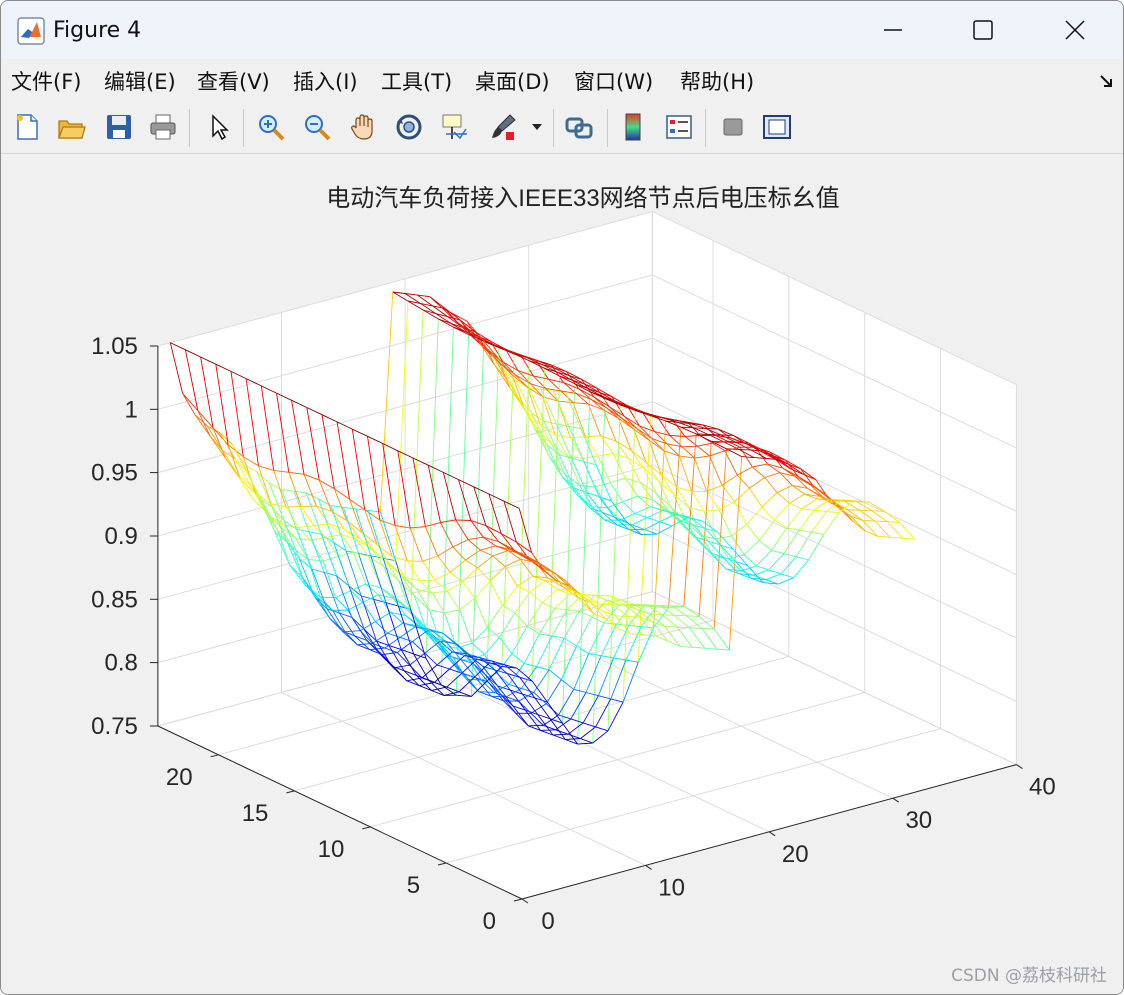 The height and width of the screenshot is (995, 1124). Describe the element at coordinates (582, 198) in the screenshot. I see `chart-title: 电动汽车负荷接入IEEE33网络节点后电压标幺值` at that location.